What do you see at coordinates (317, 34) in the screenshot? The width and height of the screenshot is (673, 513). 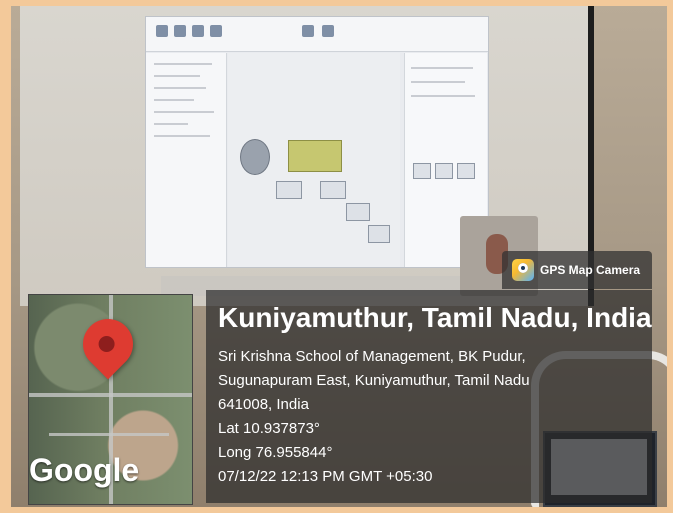 I see `projected-toolbar` at bounding box center [317, 34].